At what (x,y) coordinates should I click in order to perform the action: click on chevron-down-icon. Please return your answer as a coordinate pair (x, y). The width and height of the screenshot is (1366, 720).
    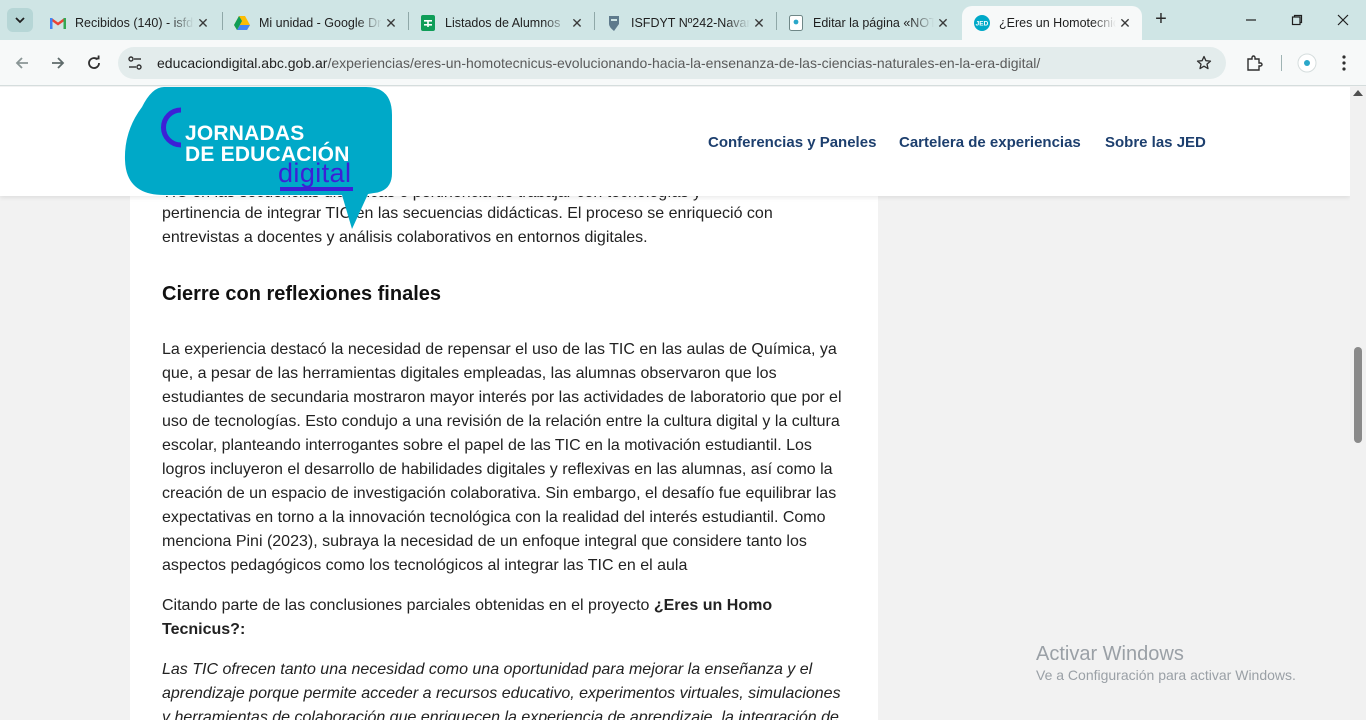
    Looking at the image, I should click on (20, 20).